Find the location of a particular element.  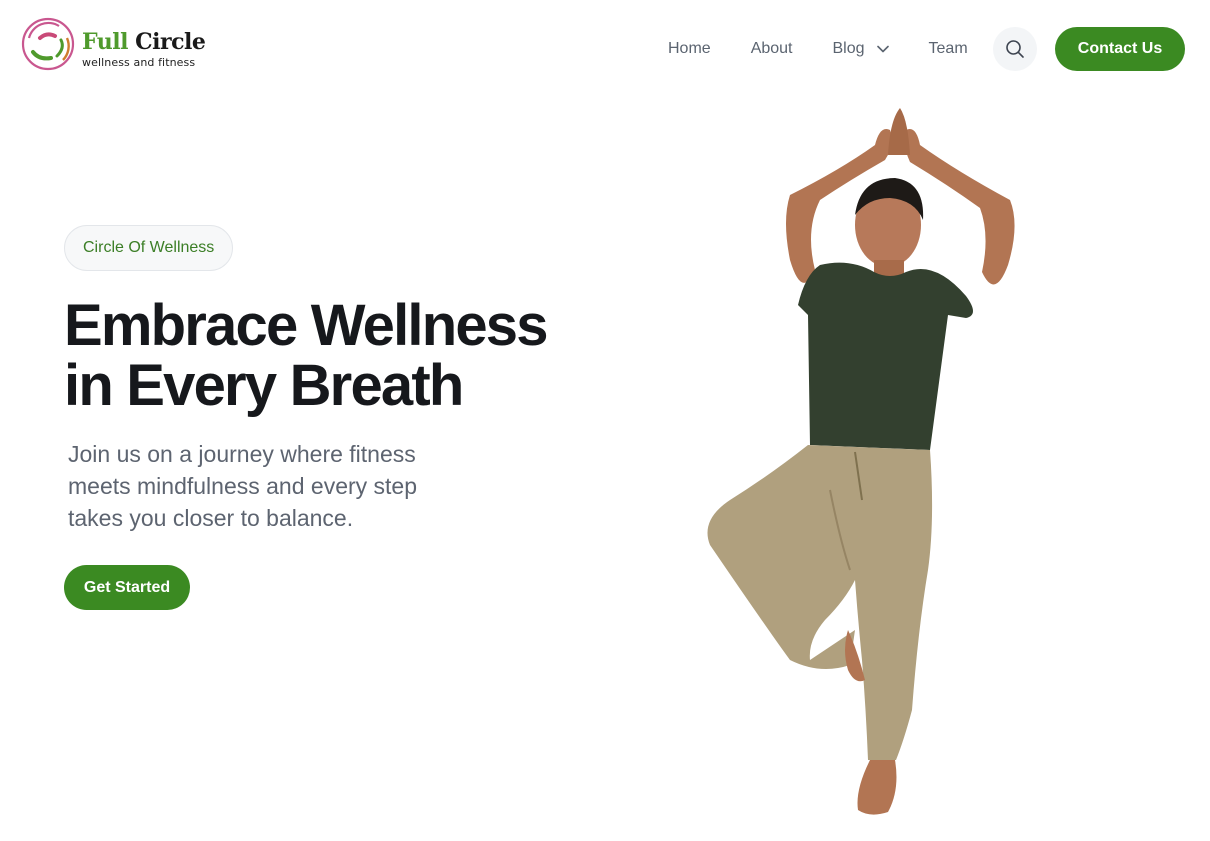

search-button is located at coordinates (1015, 49).